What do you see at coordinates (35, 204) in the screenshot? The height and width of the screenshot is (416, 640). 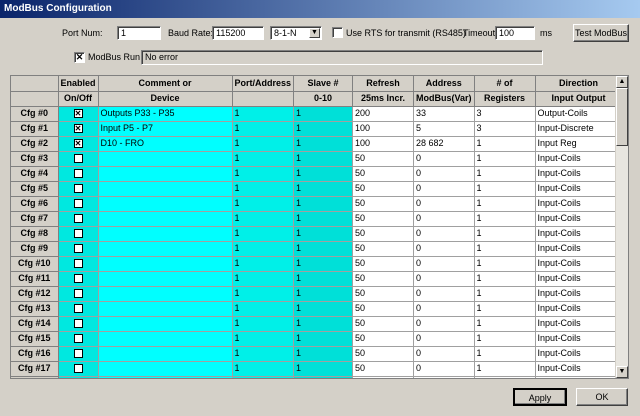 I see `row-header: Cfg #6` at bounding box center [35, 204].